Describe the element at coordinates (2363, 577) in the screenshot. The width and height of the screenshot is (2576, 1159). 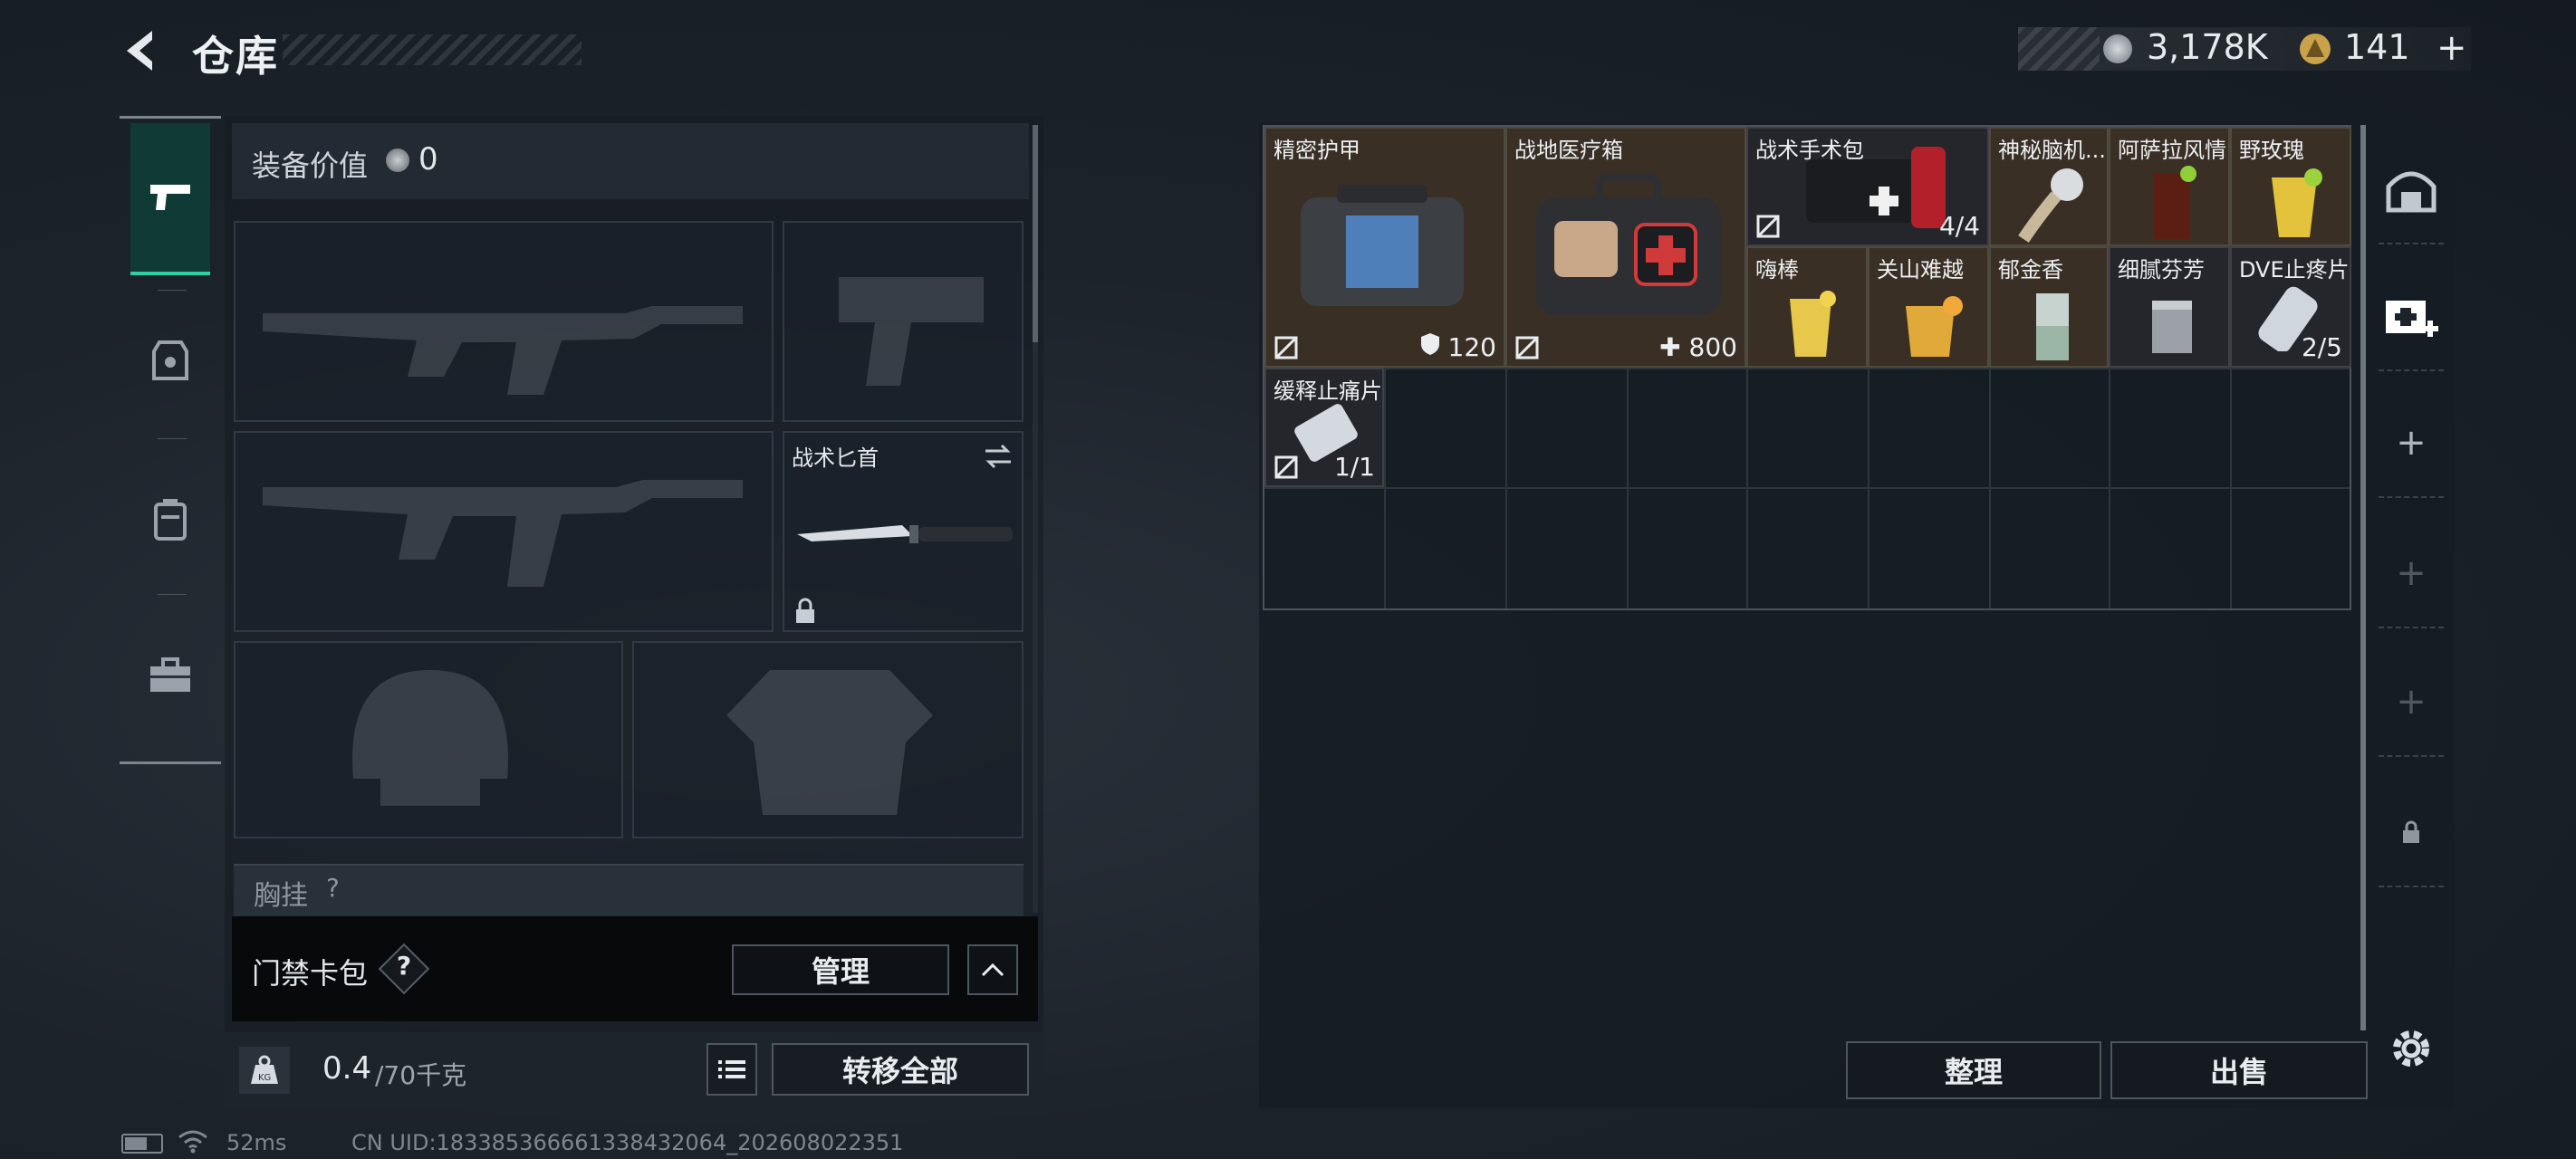
I see `storage-scrollbar` at that location.